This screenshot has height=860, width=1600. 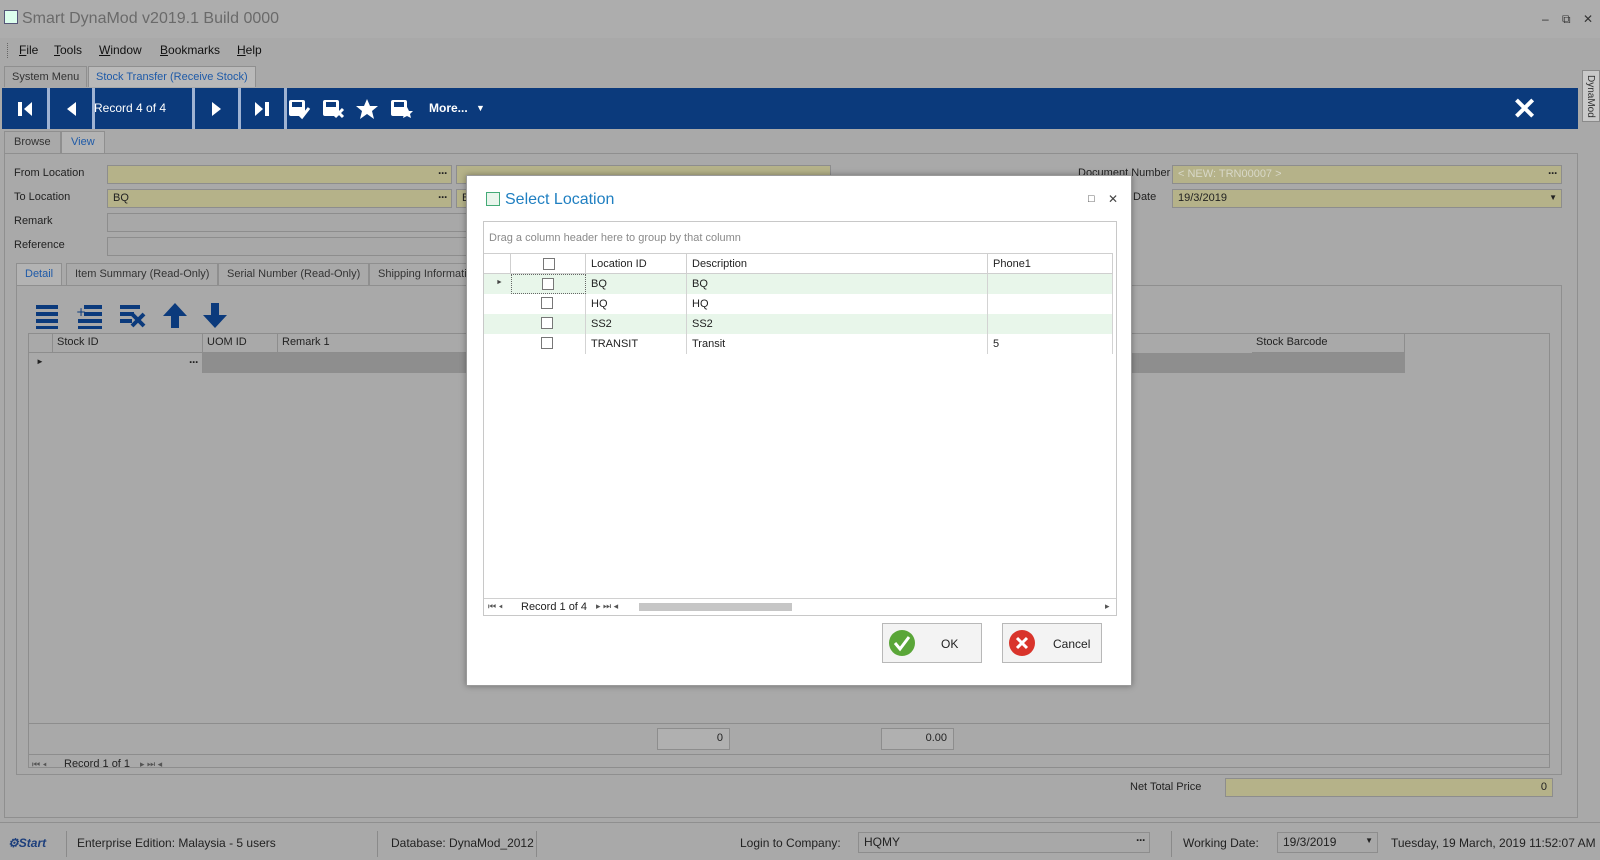 What do you see at coordinates (367, 108) in the screenshot?
I see `bookmark-button` at bounding box center [367, 108].